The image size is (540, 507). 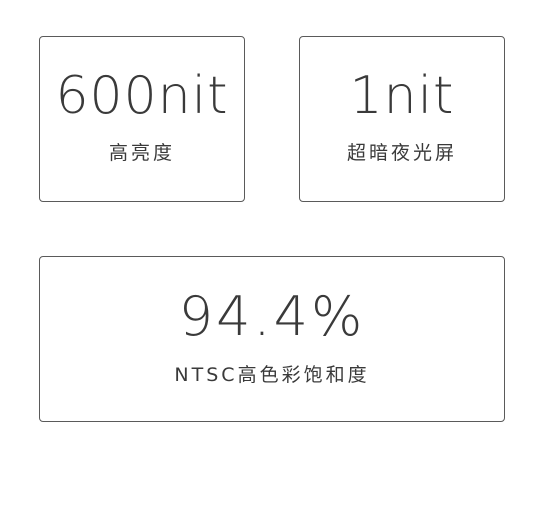 I want to click on color-gamut-label: NTSC高色彩饱和度, so click(x=272, y=374).